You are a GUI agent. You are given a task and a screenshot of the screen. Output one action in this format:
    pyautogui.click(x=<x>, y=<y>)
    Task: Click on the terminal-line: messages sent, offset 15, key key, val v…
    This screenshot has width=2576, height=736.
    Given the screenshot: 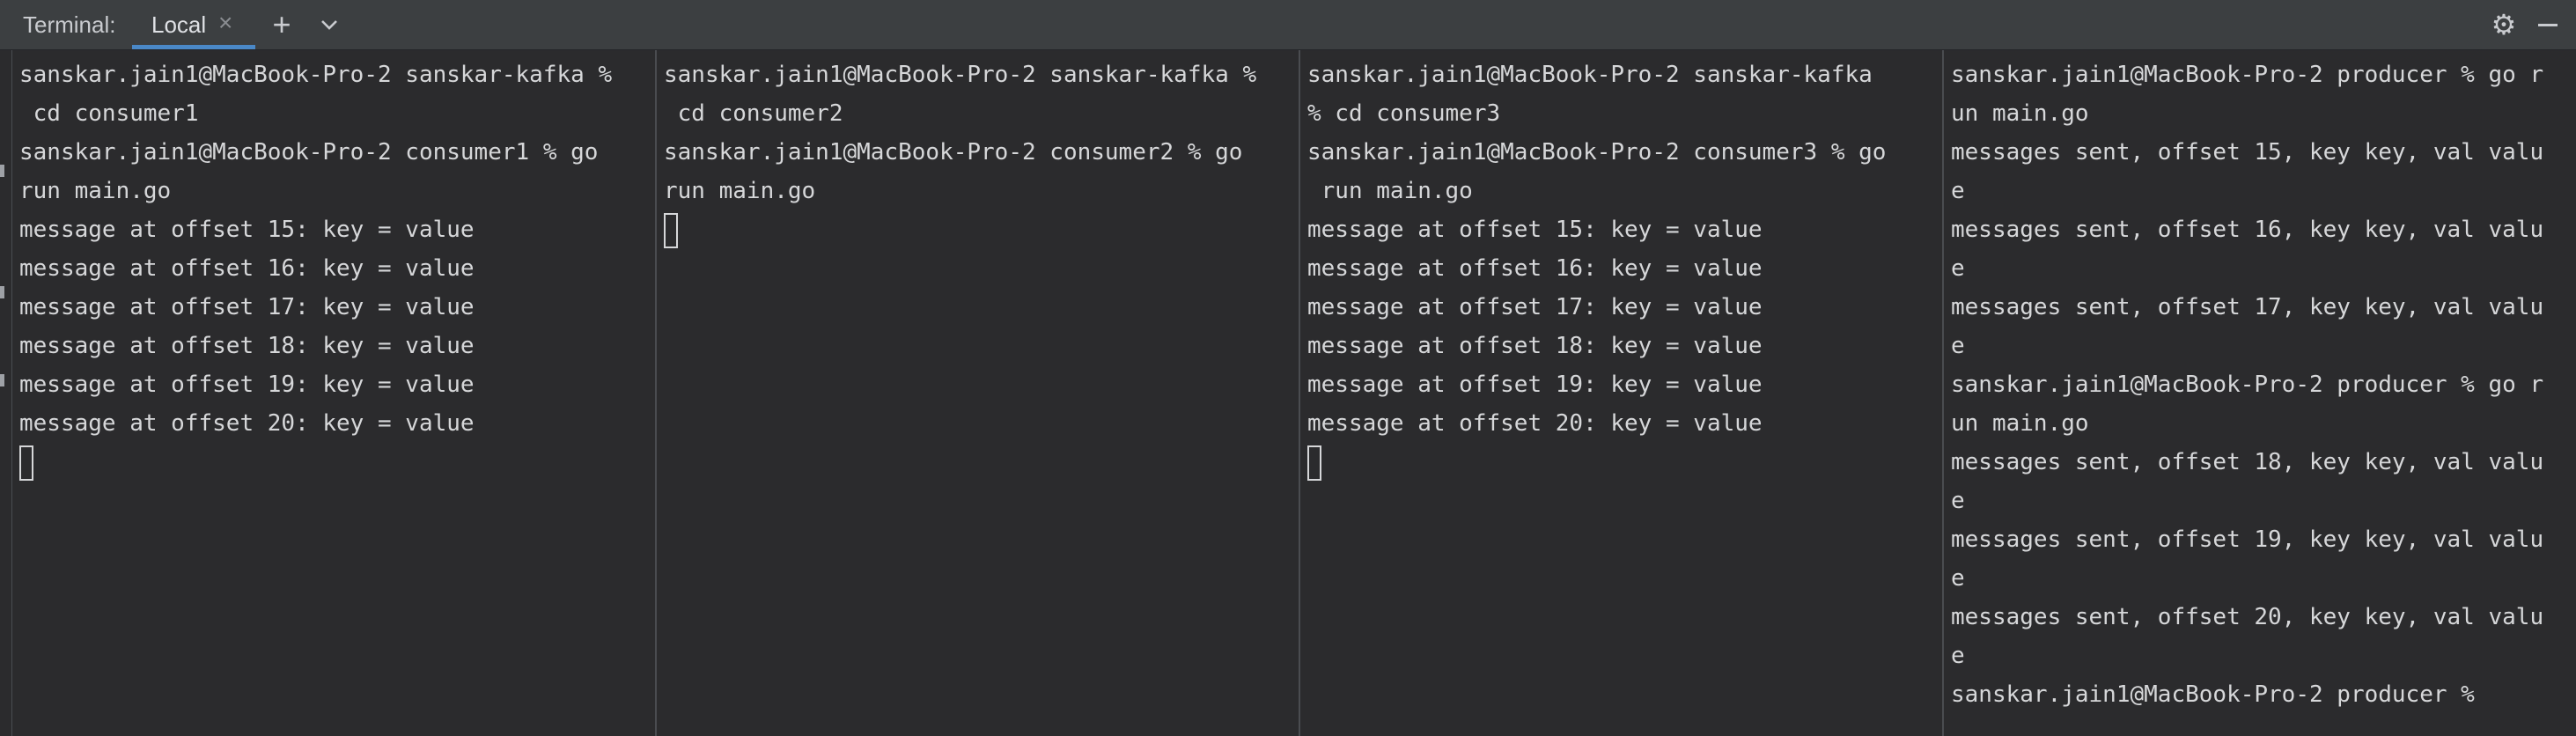 What is the action you would take?
    pyautogui.click(x=2247, y=153)
    